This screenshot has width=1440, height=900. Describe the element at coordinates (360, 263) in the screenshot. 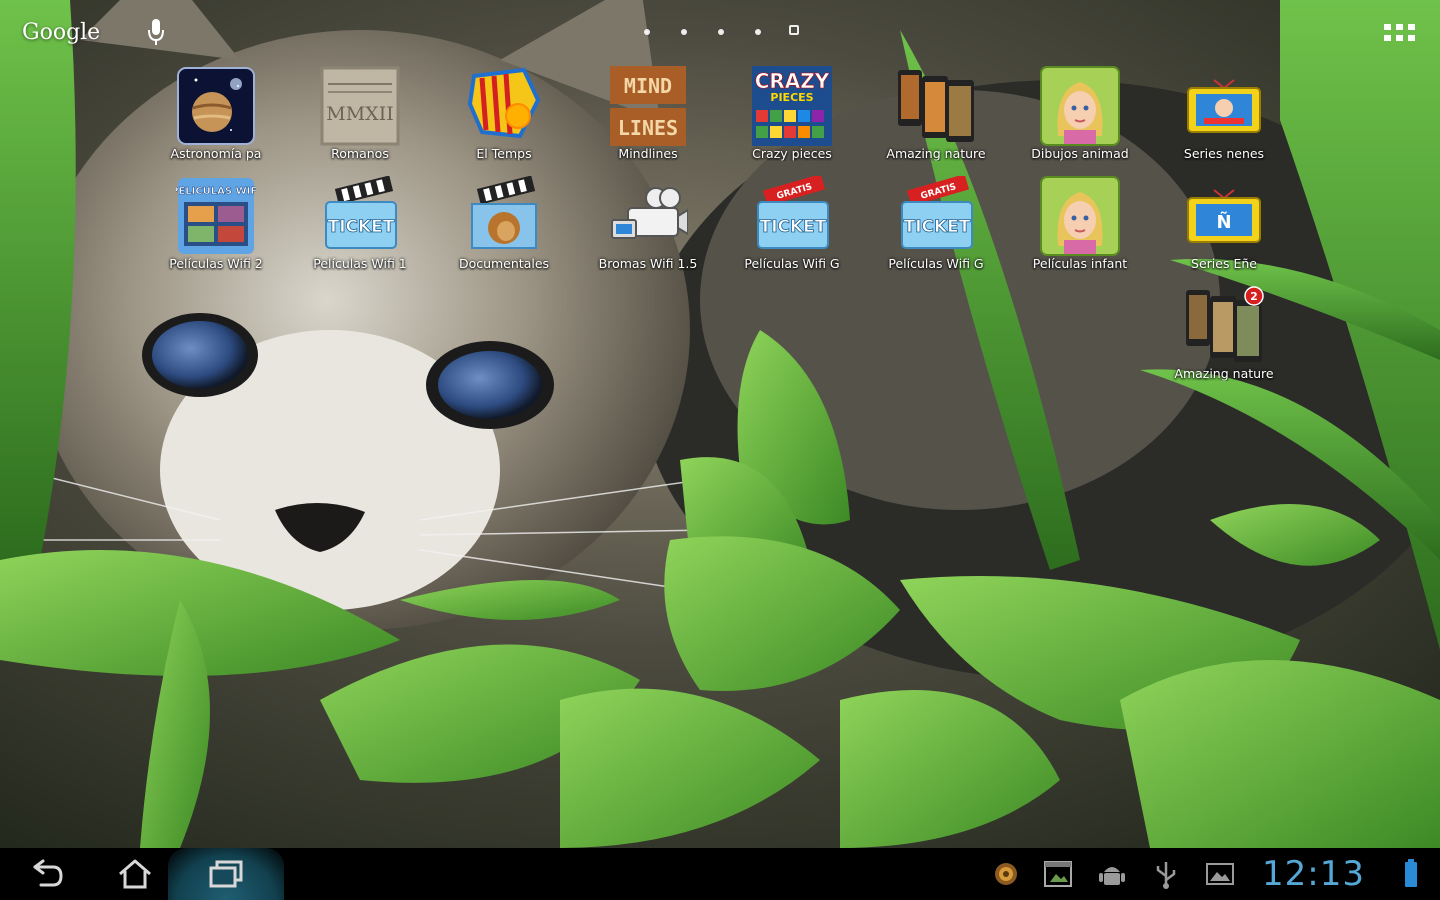

I see `app-label: Películas Wifi 1` at that location.